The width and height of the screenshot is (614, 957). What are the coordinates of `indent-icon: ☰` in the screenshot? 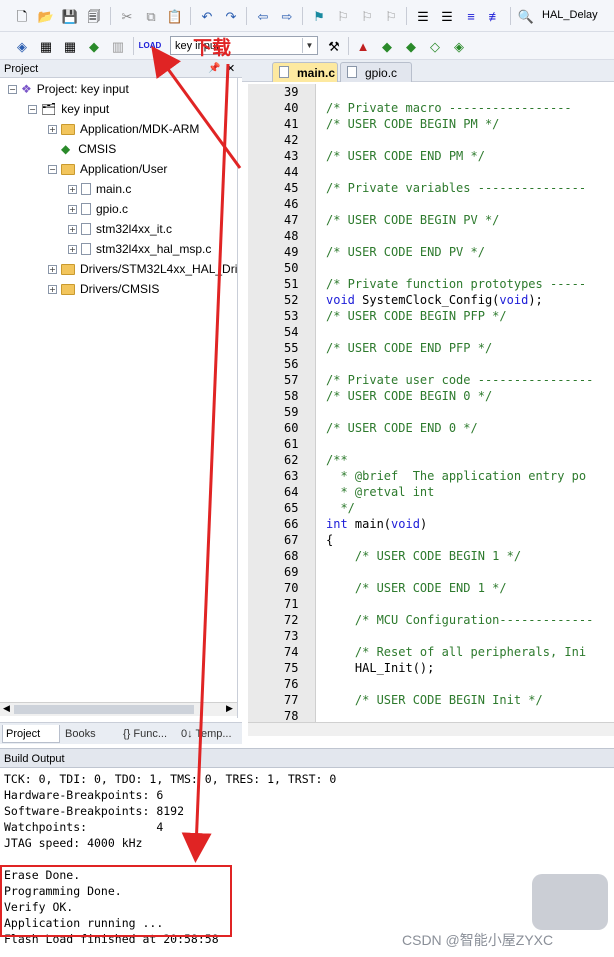 It's located at (423, 16).